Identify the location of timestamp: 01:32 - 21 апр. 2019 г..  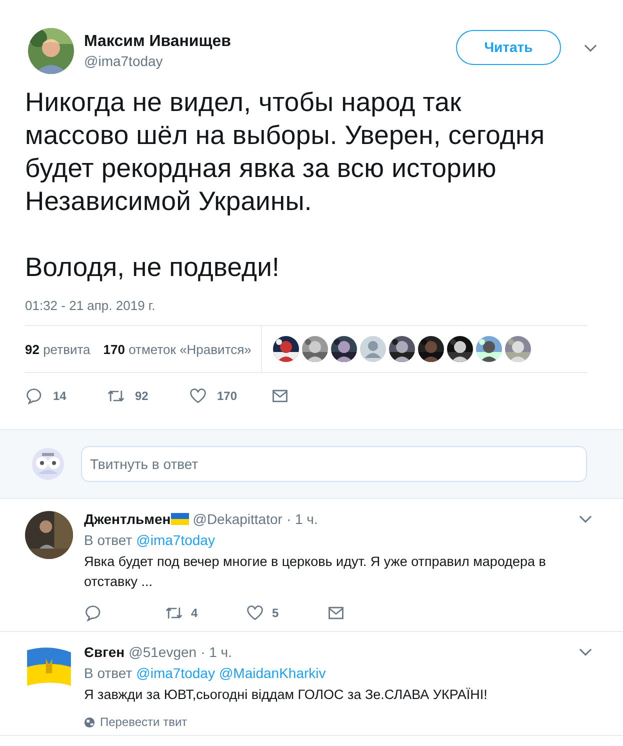
(306, 312).